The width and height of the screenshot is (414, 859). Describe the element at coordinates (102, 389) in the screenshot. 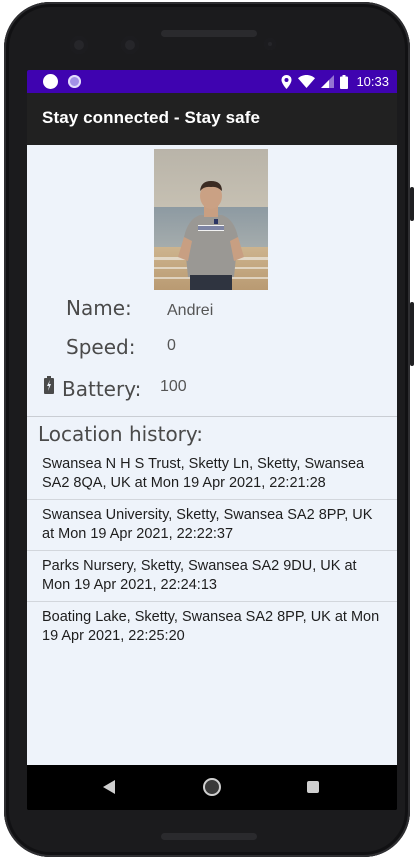

I see `battery-label: Battery:` at that location.